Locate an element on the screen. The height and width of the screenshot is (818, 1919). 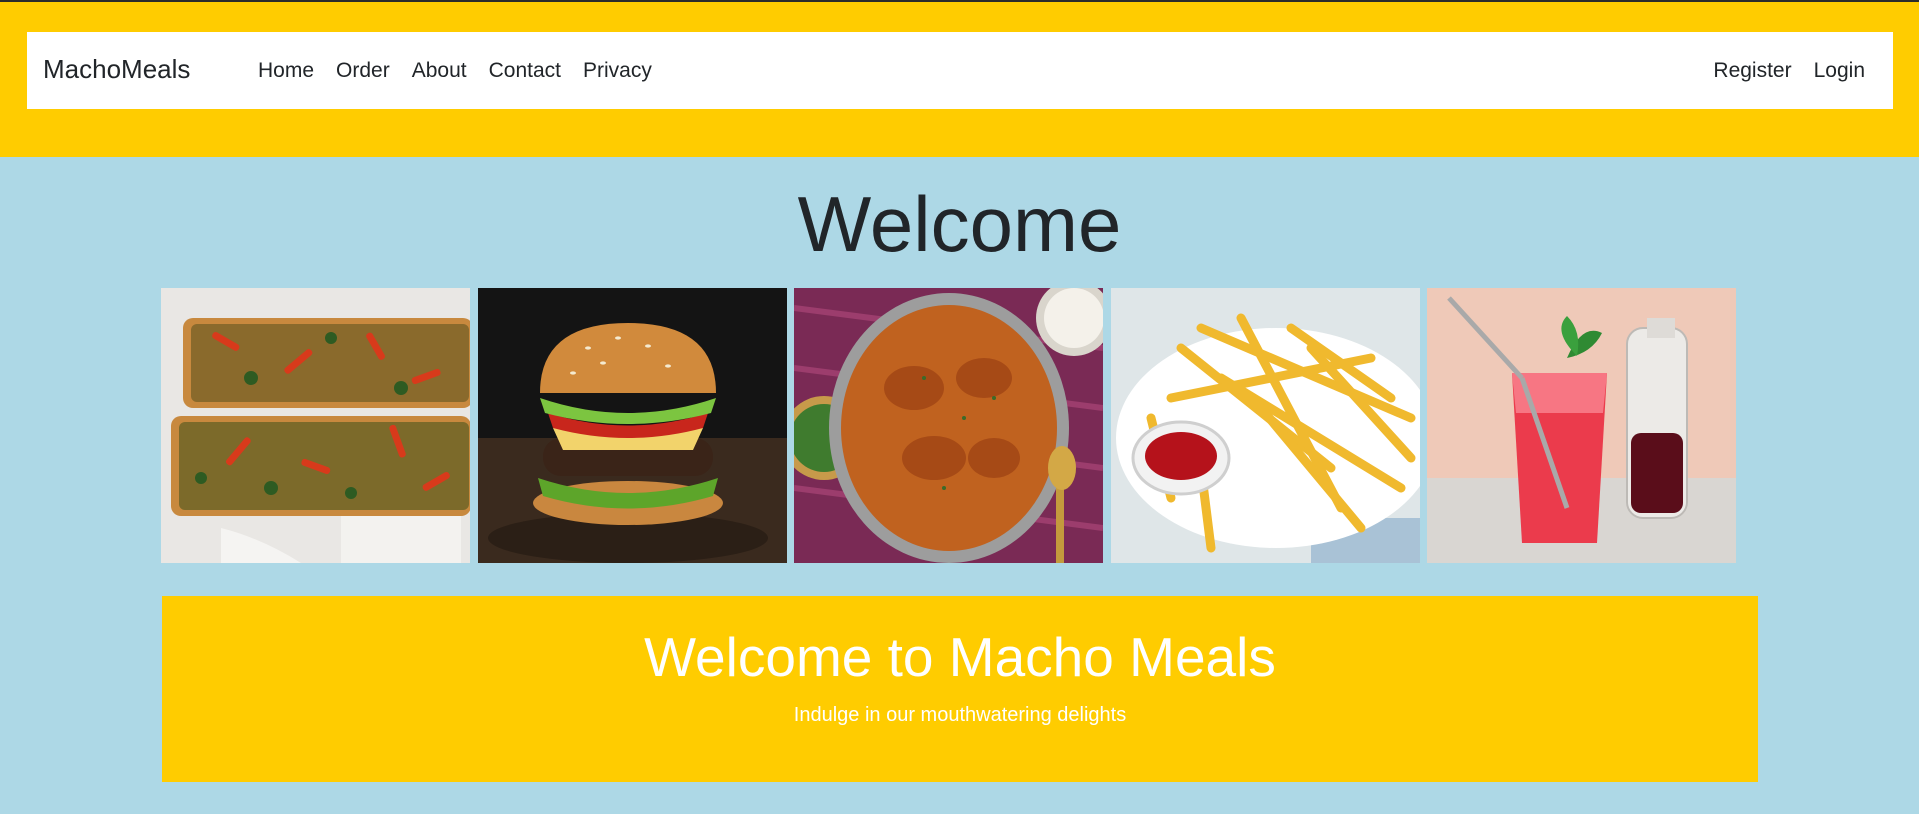
promo-title: Welcome to Macho Meals is located at coordinates (960, 657).